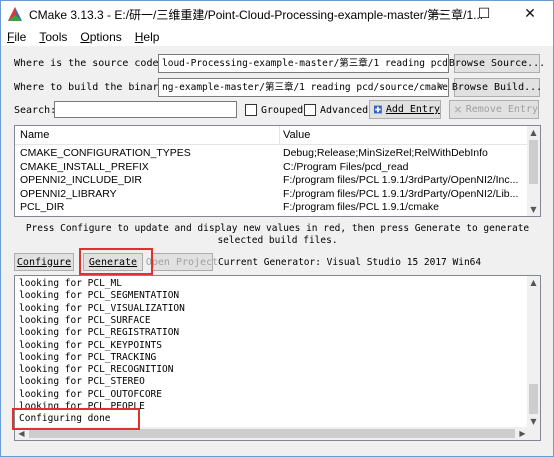 This screenshot has width=554, height=457. Describe the element at coordinates (272, 208) in the screenshot. I see `table-row: PCL_DIR F:/program files/PCL 1.9.1/cmake` at that location.